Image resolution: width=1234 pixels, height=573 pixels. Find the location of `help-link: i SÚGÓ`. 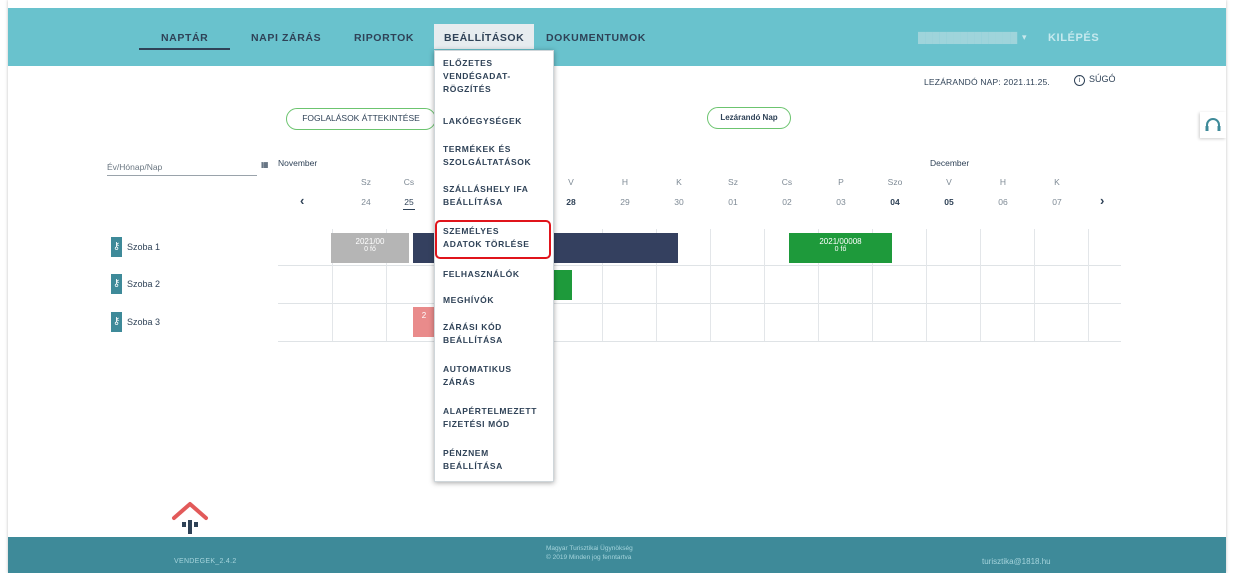

help-link: i SÚGÓ is located at coordinates (1095, 80).